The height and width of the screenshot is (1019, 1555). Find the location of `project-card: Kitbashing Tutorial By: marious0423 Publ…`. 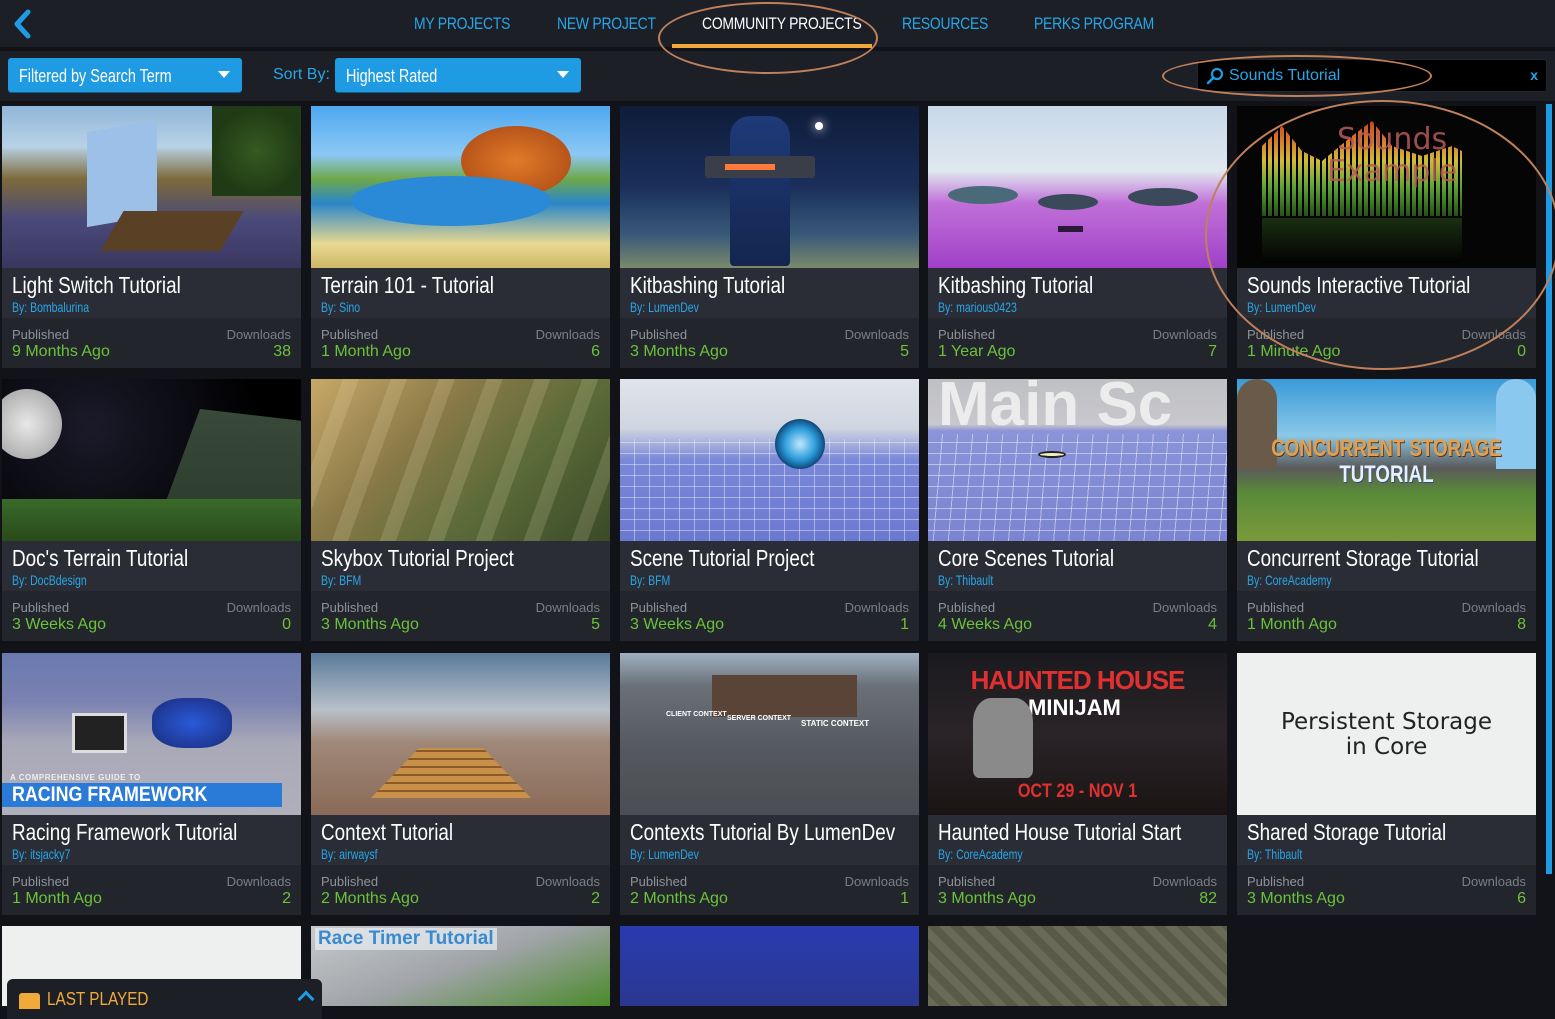

project-card: Kitbashing Tutorial By: marious0423 Publ… is located at coordinates (1077, 237).